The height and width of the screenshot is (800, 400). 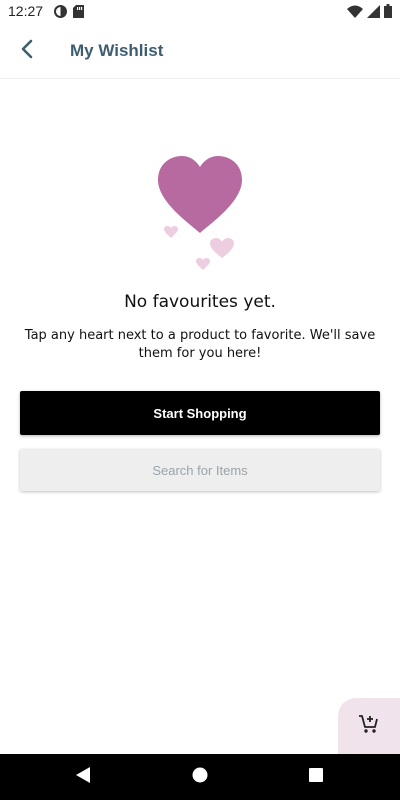 I want to click on hearts-icon, so click(x=200, y=217).